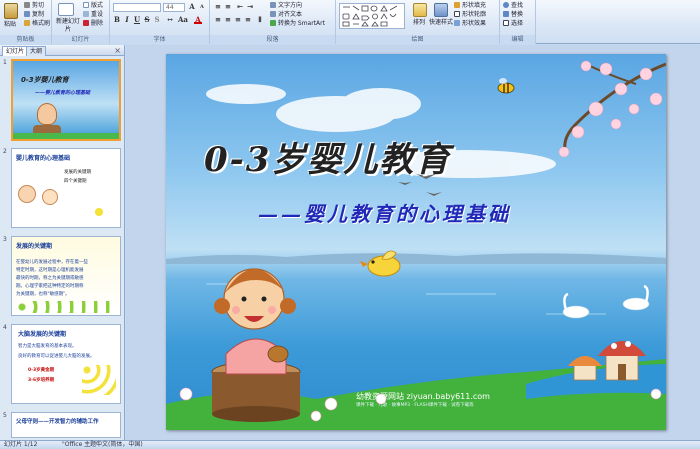  I want to click on slide-thumbnail-5: 父母守则——开发智力的辅助工作, so click(66, 425).